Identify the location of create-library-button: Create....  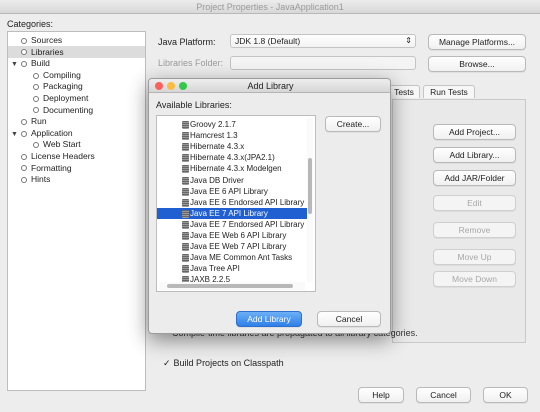
(353, 124).